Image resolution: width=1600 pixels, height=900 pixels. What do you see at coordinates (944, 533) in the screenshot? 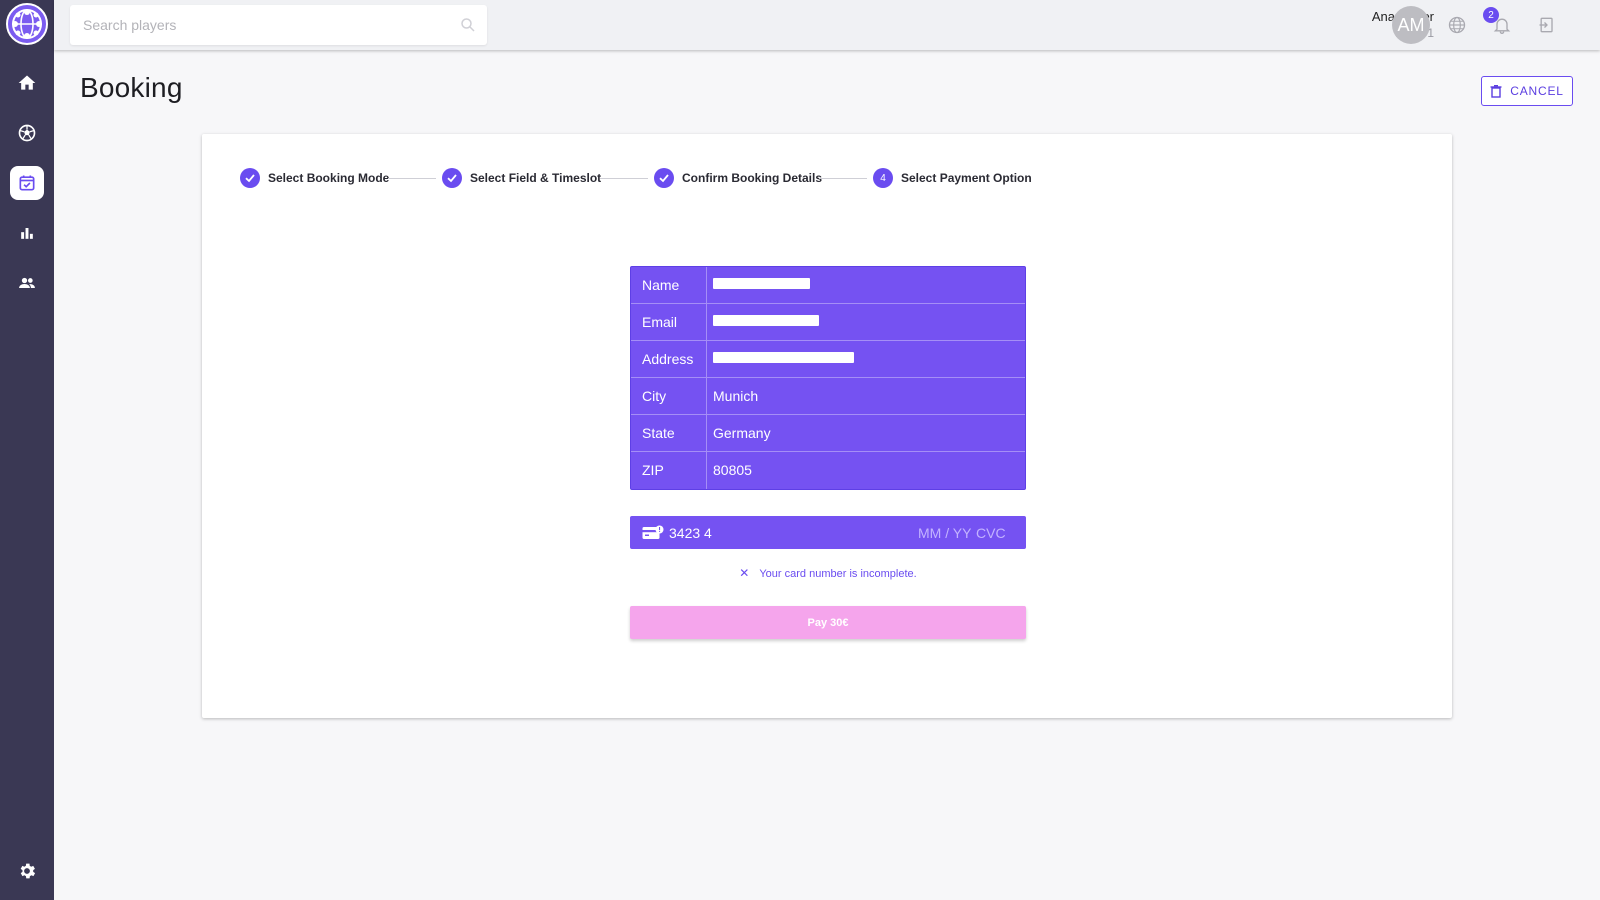
I see `card-expiry-input: MM / YY` at bounding box center [944, 533].